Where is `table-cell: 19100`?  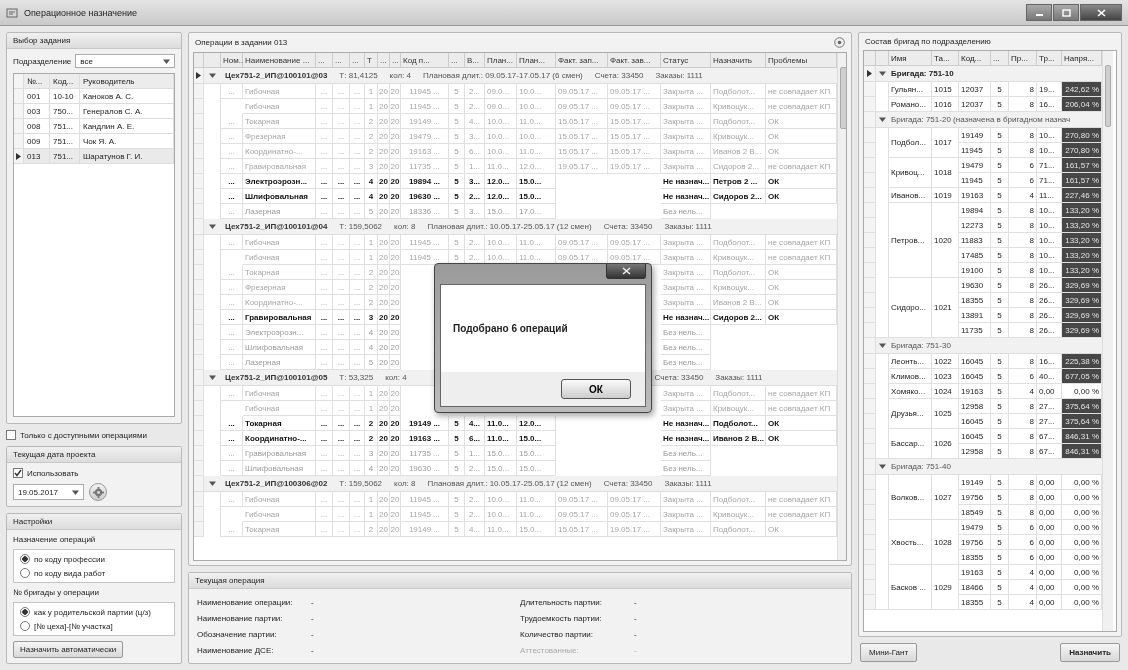 table-cell: 19100 is located at coordinates (975, 270).